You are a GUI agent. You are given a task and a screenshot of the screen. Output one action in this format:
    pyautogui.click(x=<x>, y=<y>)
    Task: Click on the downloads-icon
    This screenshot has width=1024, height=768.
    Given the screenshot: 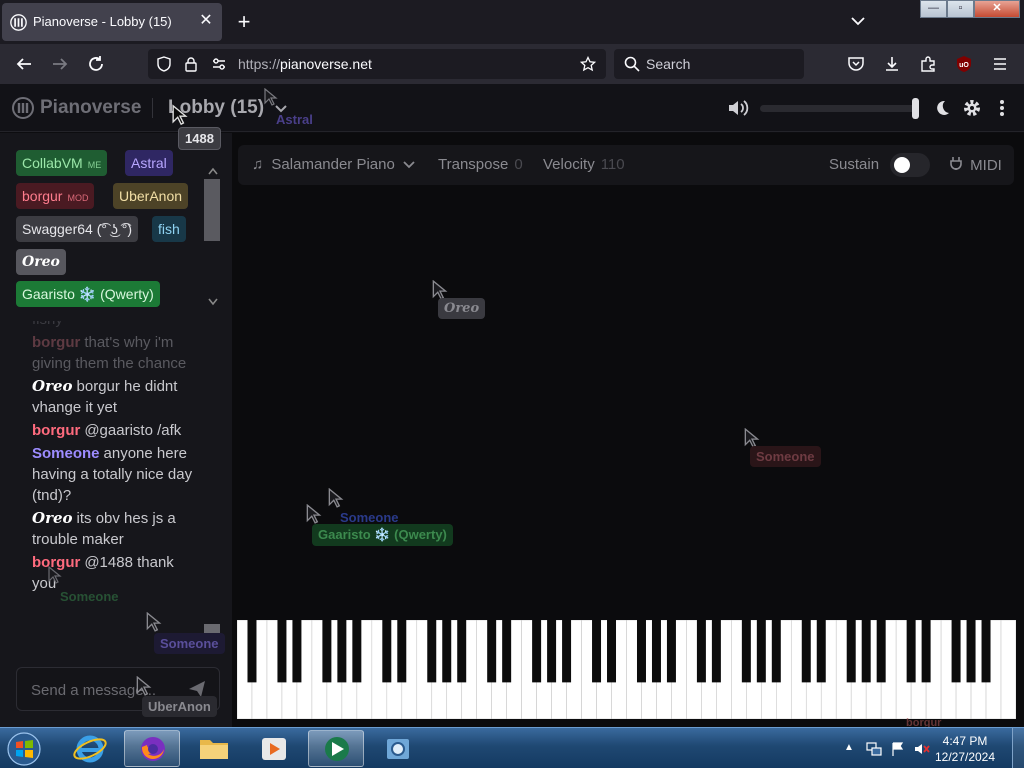 What is the action you would take?
    pyautogui.click(x=892, y=64)
    